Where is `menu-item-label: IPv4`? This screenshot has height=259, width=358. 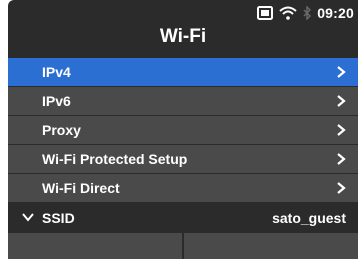 menu-item-label: IPv4 is located at coordinates (56, 72).